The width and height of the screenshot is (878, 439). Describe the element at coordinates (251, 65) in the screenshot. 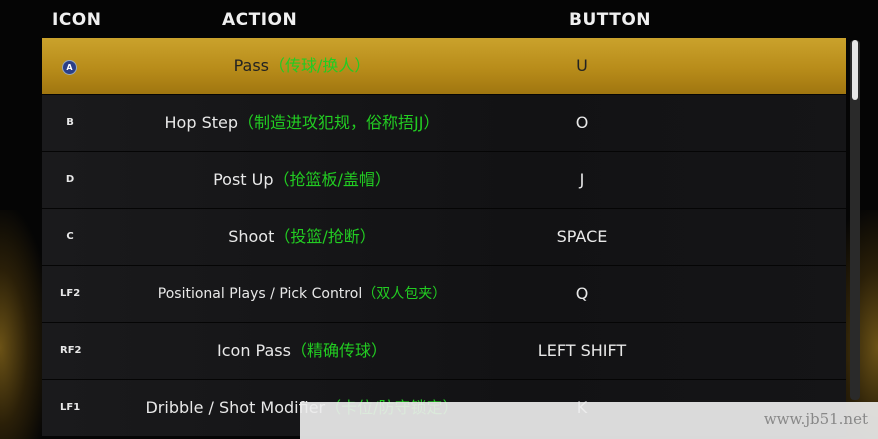

I see `action-name: Pass` at that location.